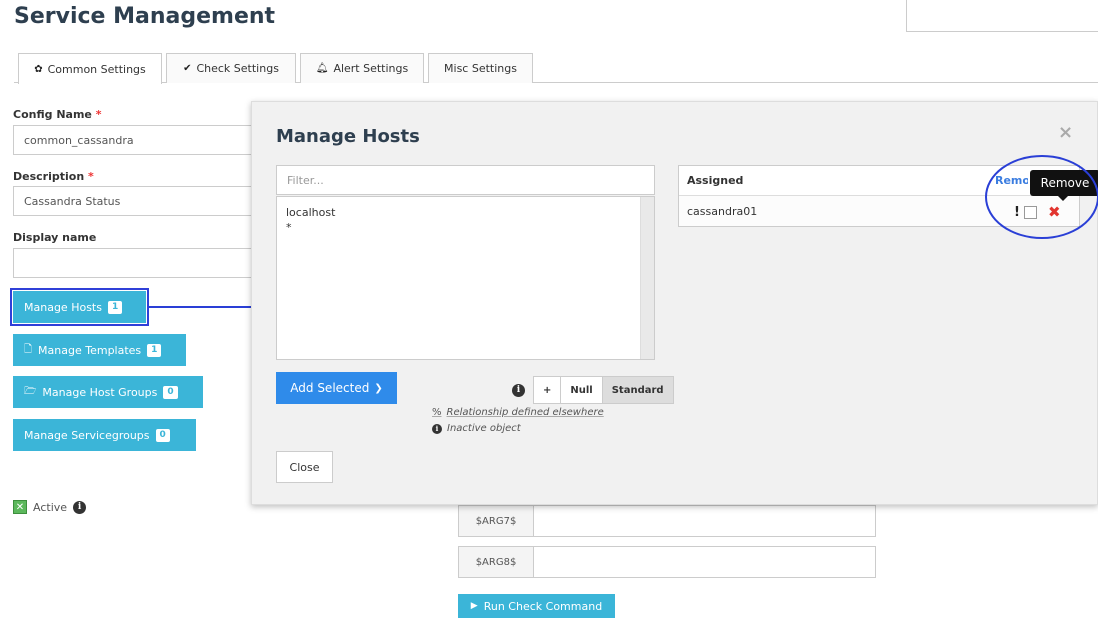  I want to click on description-label-text: Description, so click(49, 176).